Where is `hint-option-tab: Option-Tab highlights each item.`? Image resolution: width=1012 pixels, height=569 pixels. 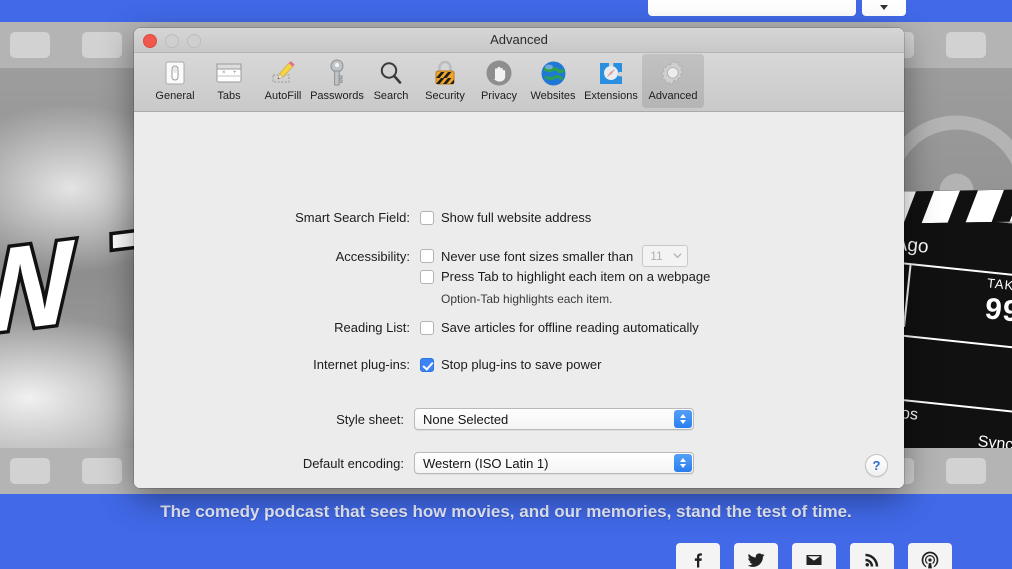 hint-option-tab: Option-Tab highlights each item. is located at coordinates (527, 299).